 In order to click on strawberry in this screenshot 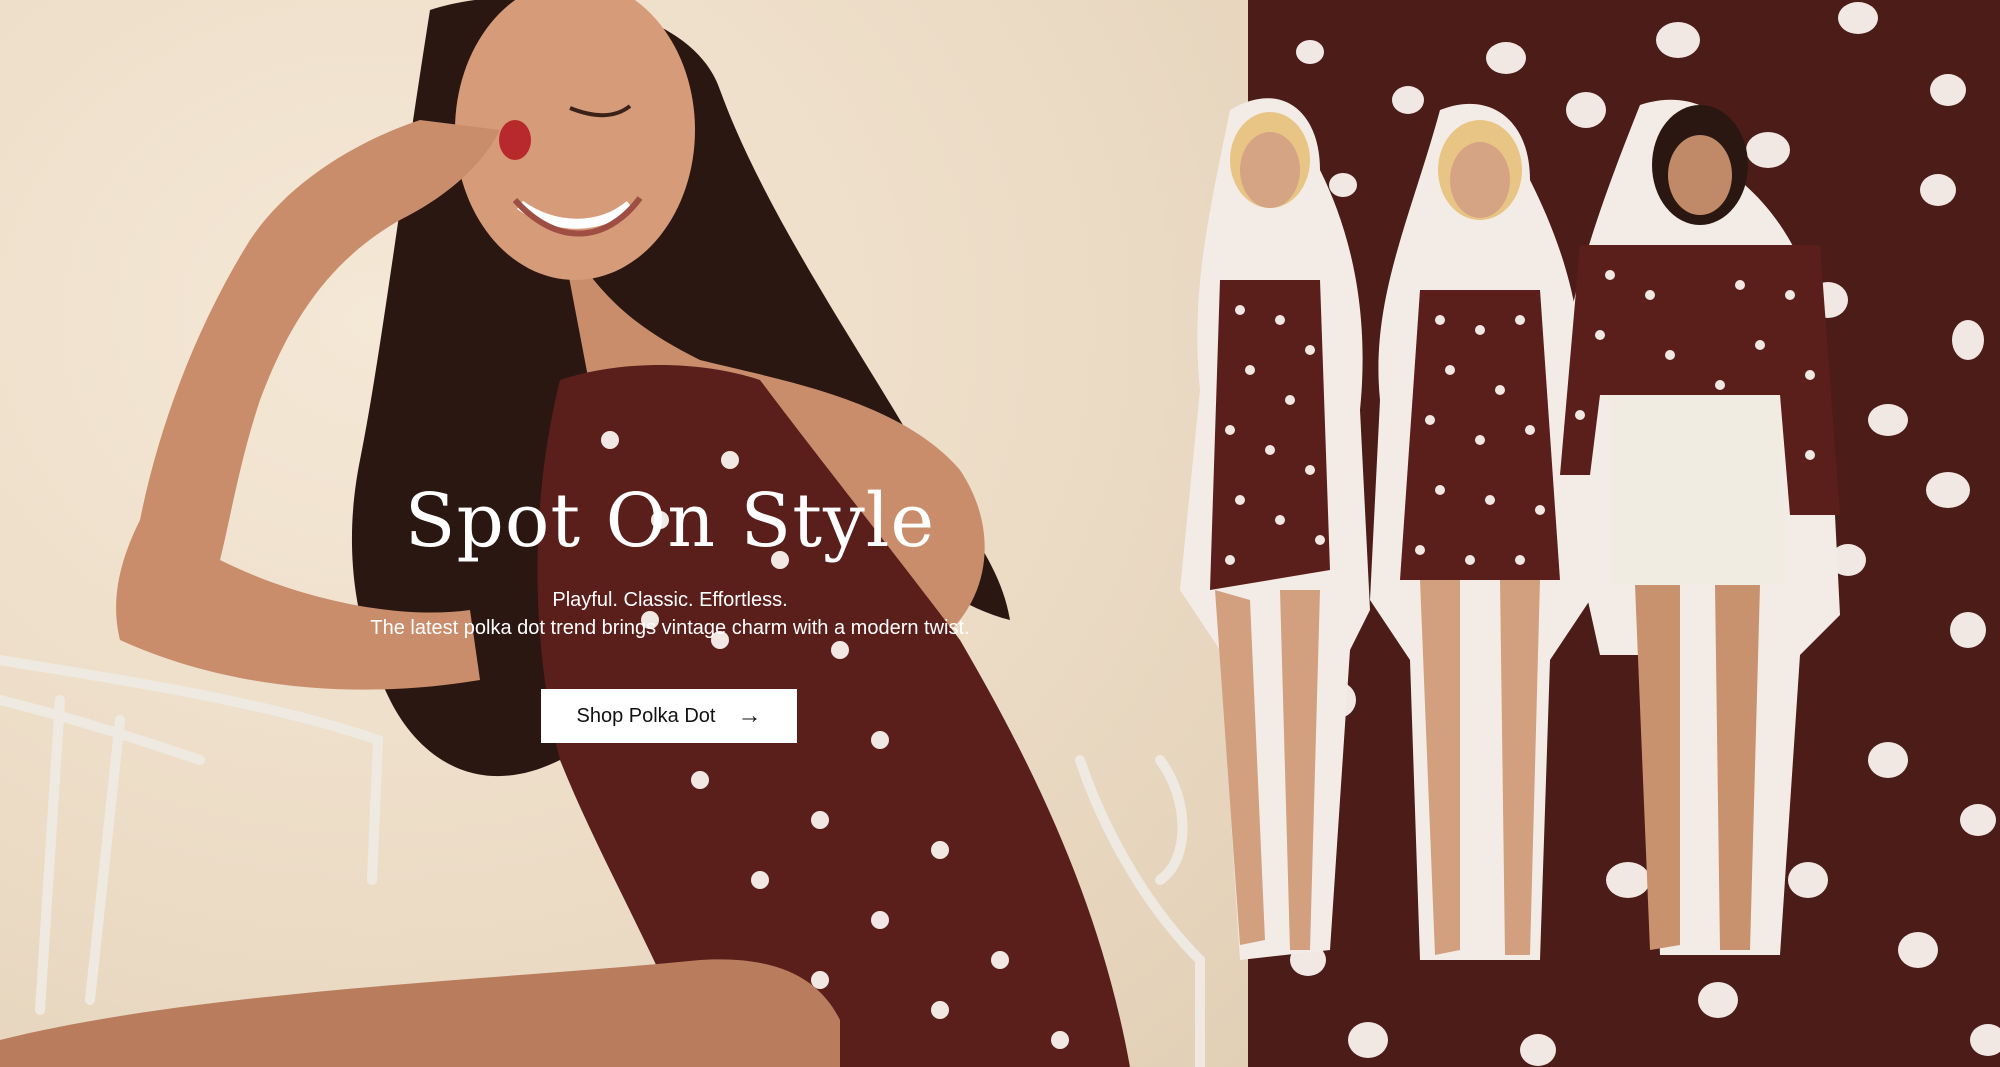, I will do `click(515, 140)`.